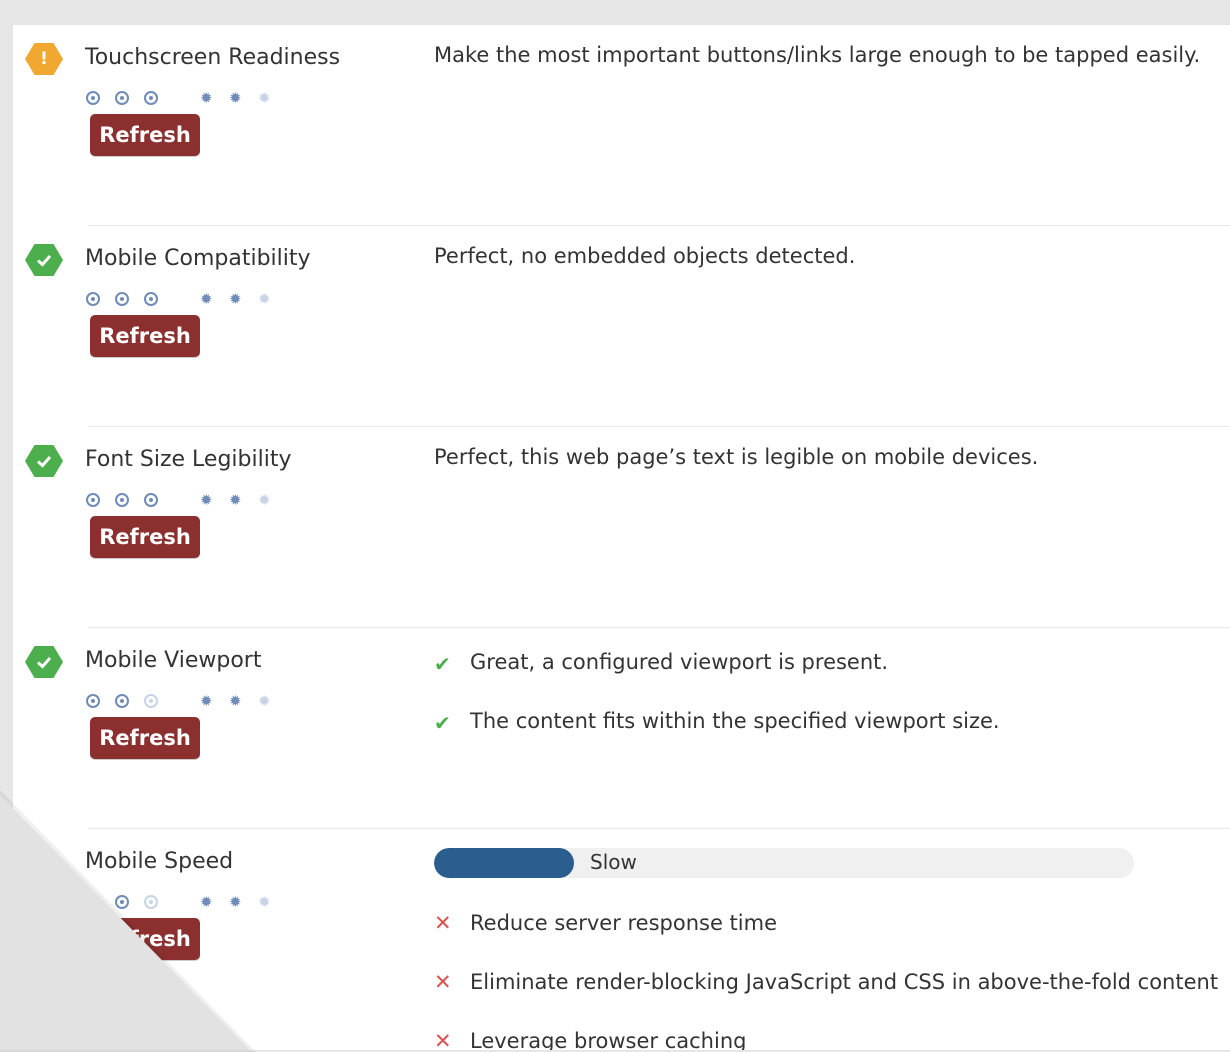 The height and width of the screenshot is (1052, 1230). I want to click on speed-label: Slow, so click(613, 862).